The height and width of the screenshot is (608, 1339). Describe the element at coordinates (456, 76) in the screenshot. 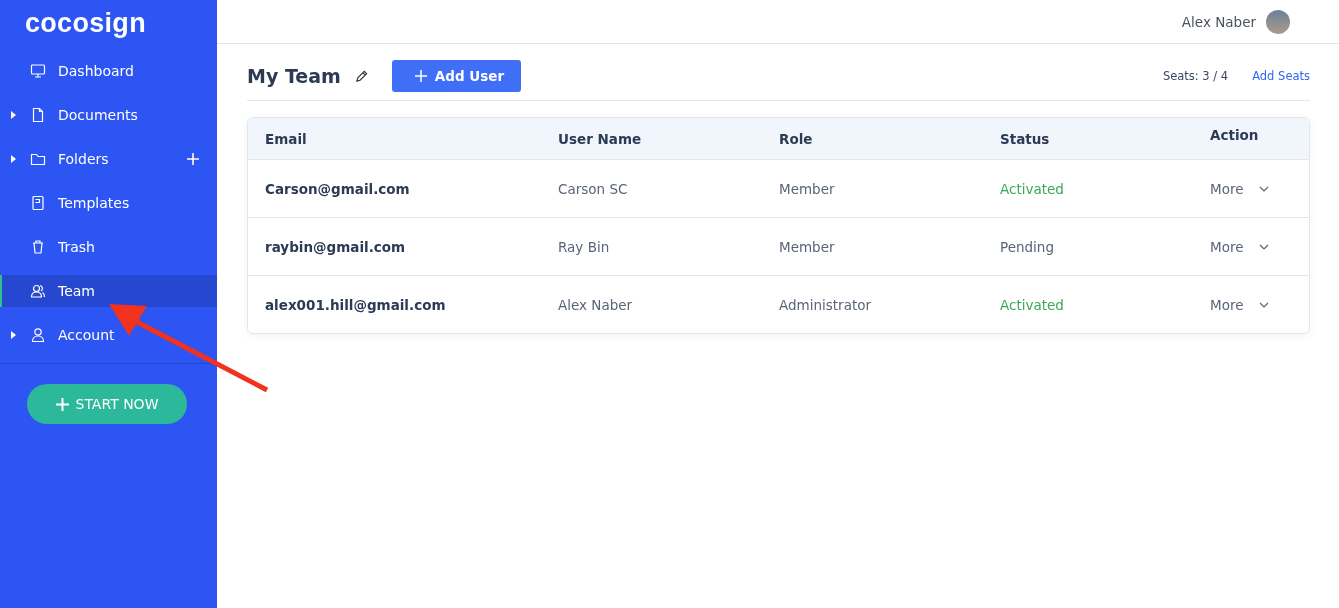

I see `add-user-button: Add User` at that location.